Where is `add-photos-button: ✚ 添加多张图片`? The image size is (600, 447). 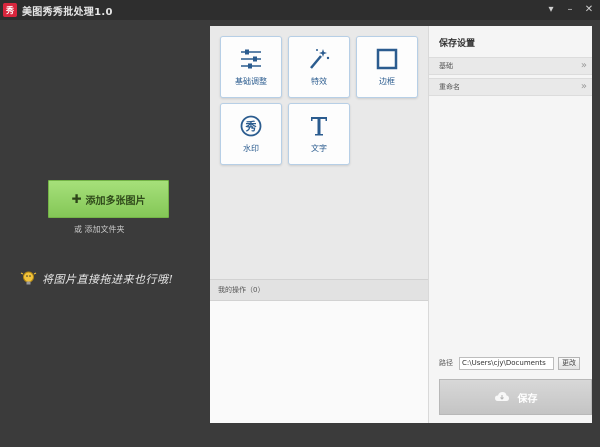
add-photos-button: ✚ 添加多张图片 is located at coordinates (108, 199).